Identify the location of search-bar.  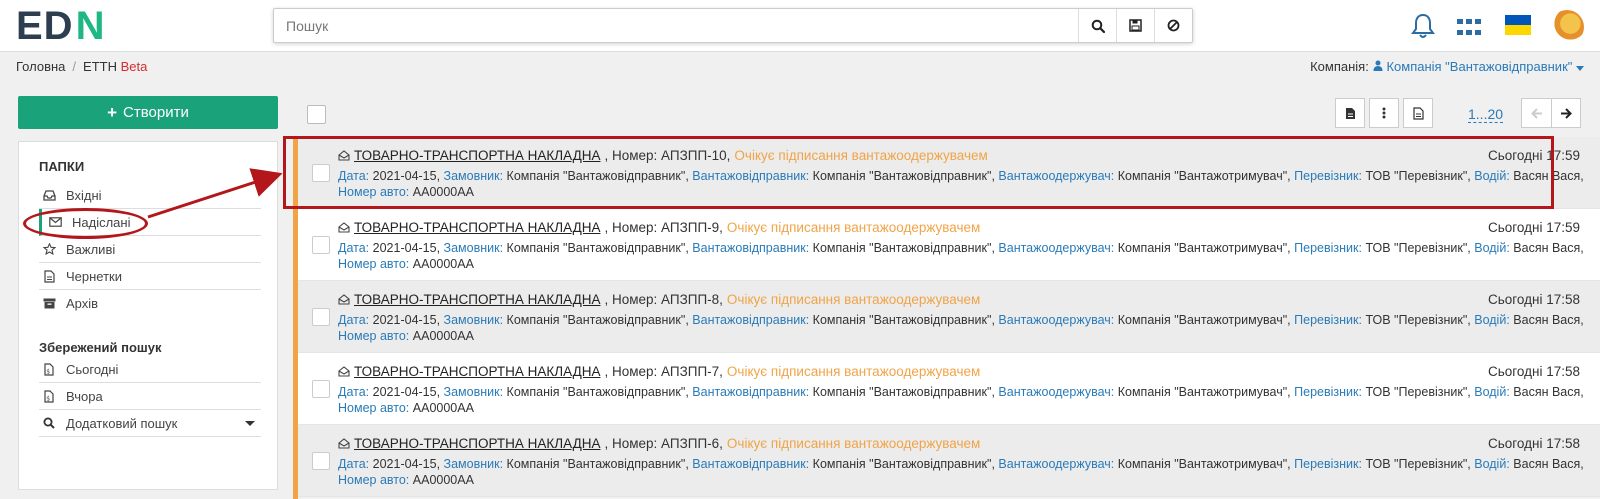
(733, 25).